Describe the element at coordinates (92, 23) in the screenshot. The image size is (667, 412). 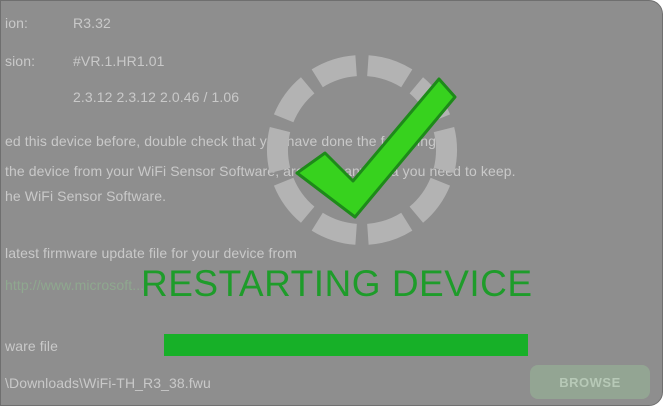
I see `version-value: R3.32` at that location.